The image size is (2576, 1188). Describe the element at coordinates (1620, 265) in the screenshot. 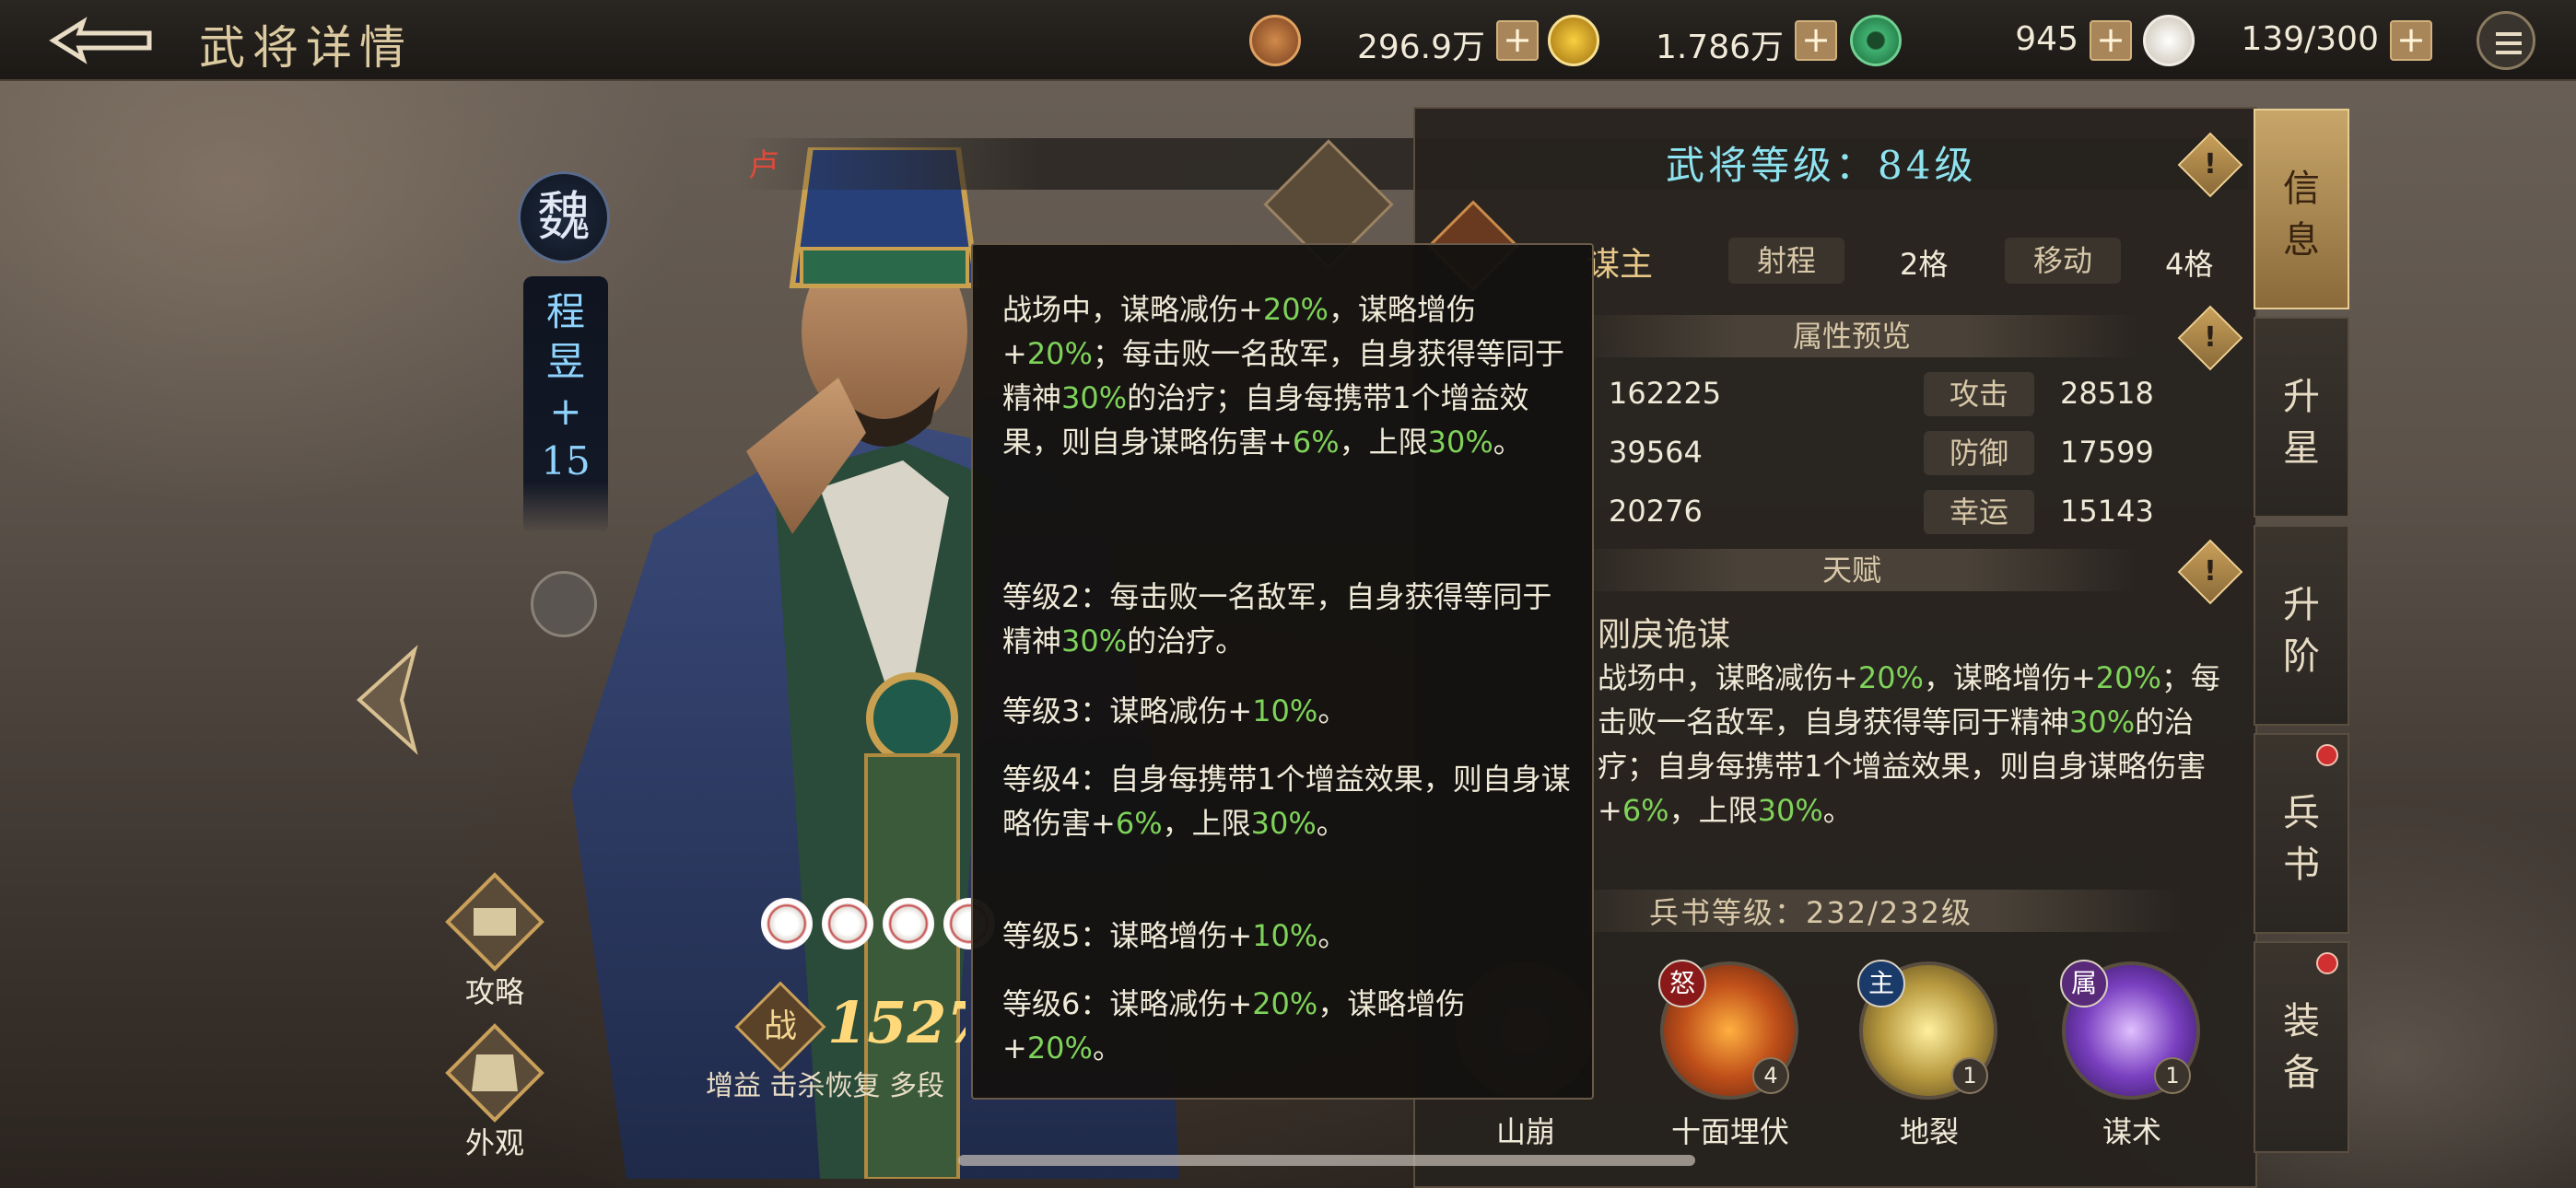

I see `role-label: 谋主` at that location.